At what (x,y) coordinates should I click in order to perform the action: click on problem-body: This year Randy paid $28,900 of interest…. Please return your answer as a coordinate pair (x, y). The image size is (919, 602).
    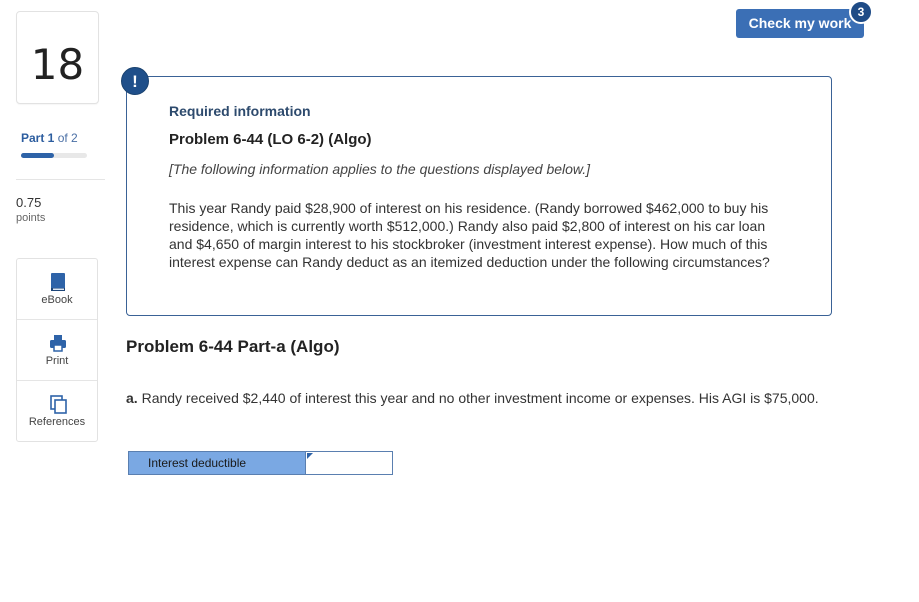
    Looking at the image, I should click on (469, 235).